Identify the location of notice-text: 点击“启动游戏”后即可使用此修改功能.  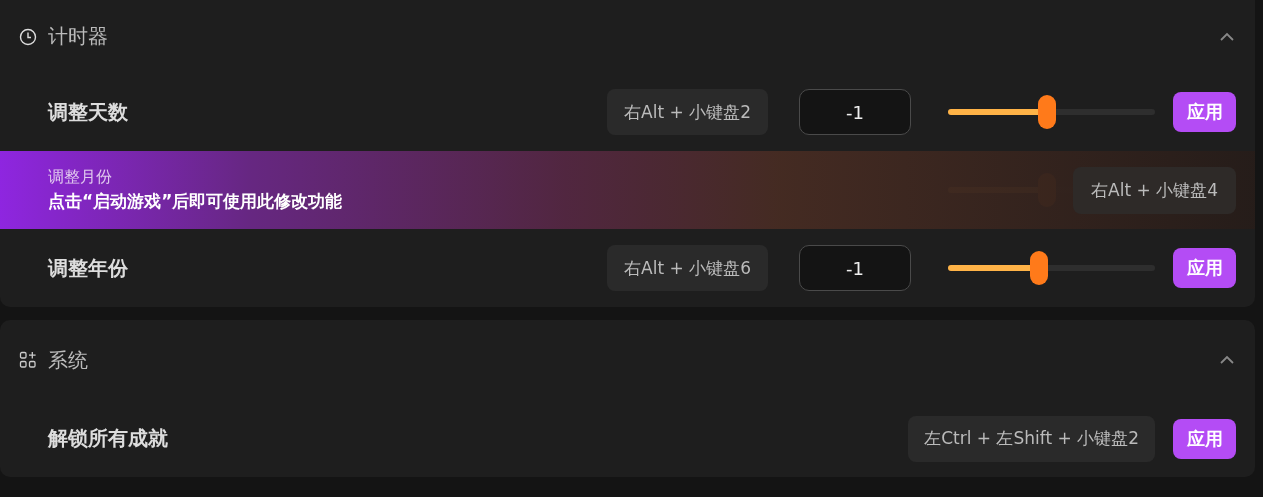
(195, 201).